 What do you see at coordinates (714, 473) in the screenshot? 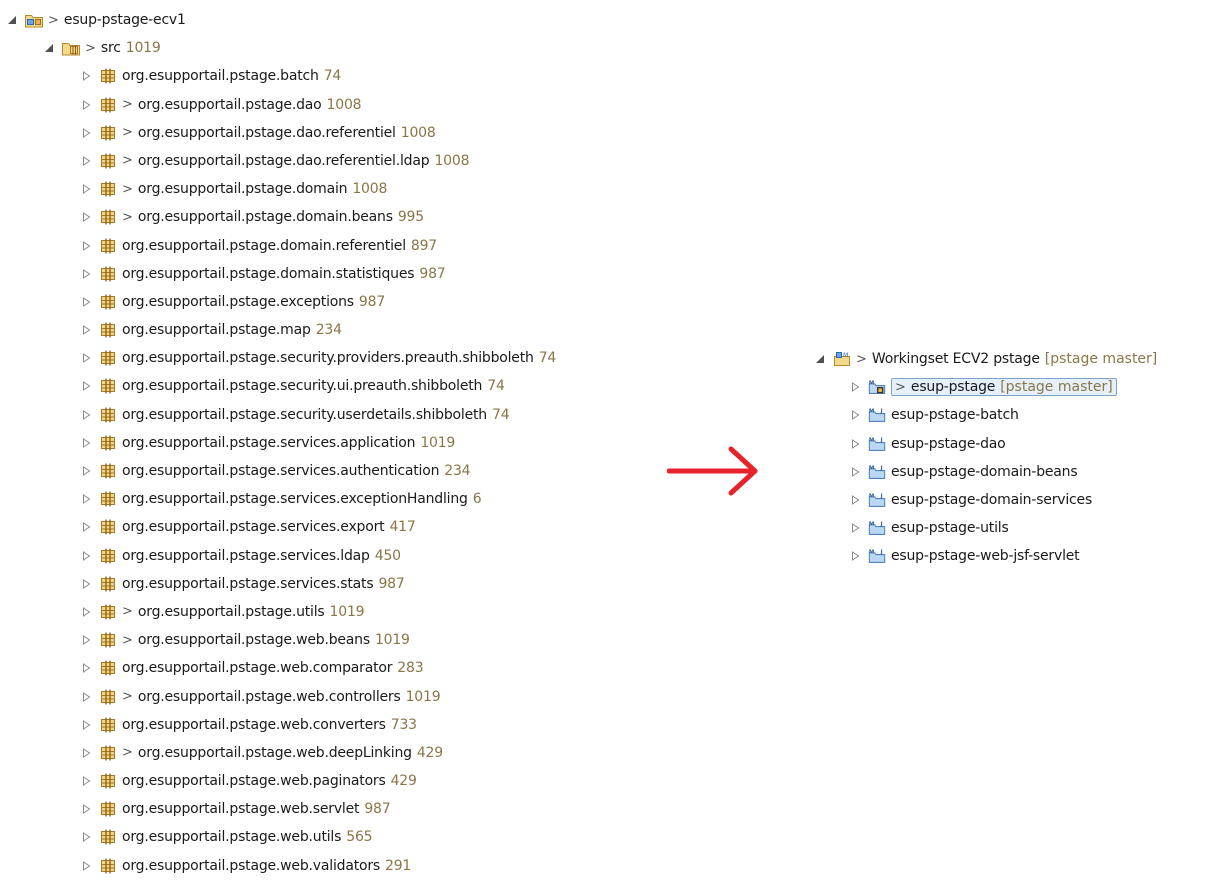
I see `right-arrow-icon` at bounding box center [714, 473].